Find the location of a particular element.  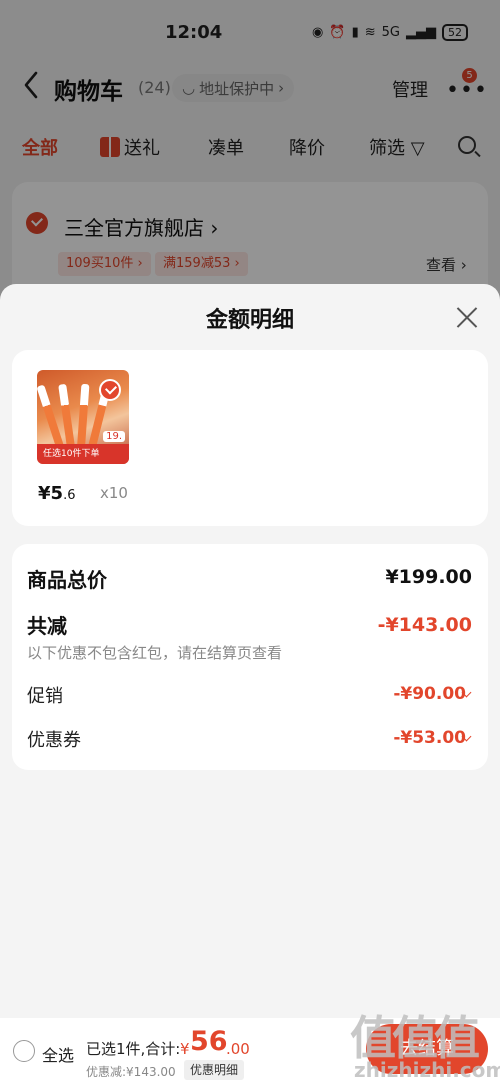

promotion-value: -¥90.00 is located at coordinates (429, 694).